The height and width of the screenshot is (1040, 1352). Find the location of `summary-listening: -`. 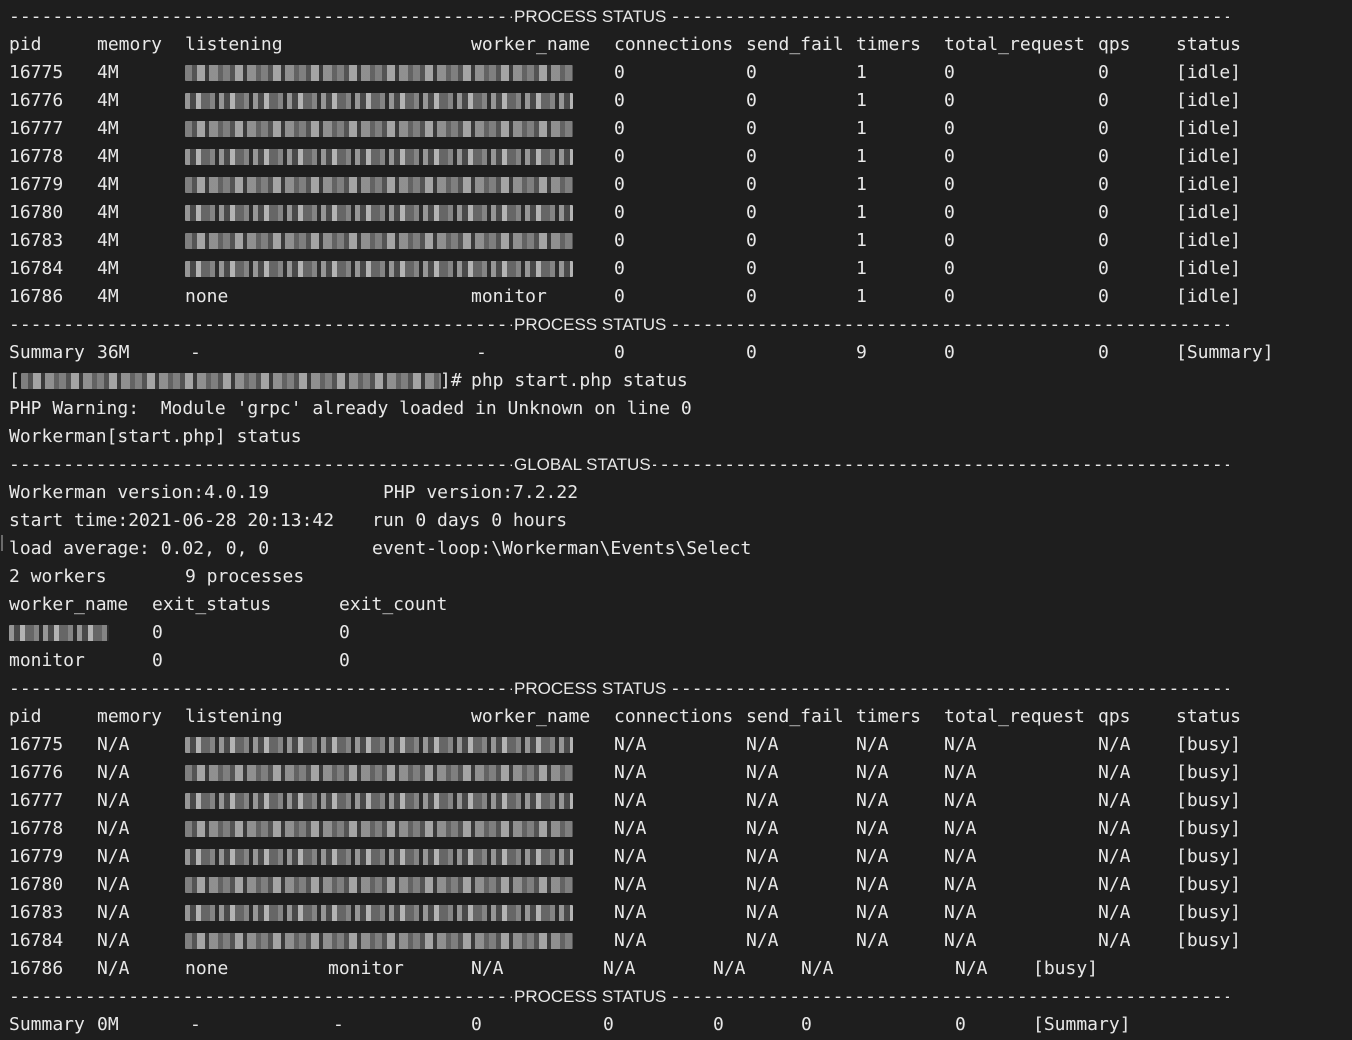

summary-listening: - is located at coordinates (195, 1024).